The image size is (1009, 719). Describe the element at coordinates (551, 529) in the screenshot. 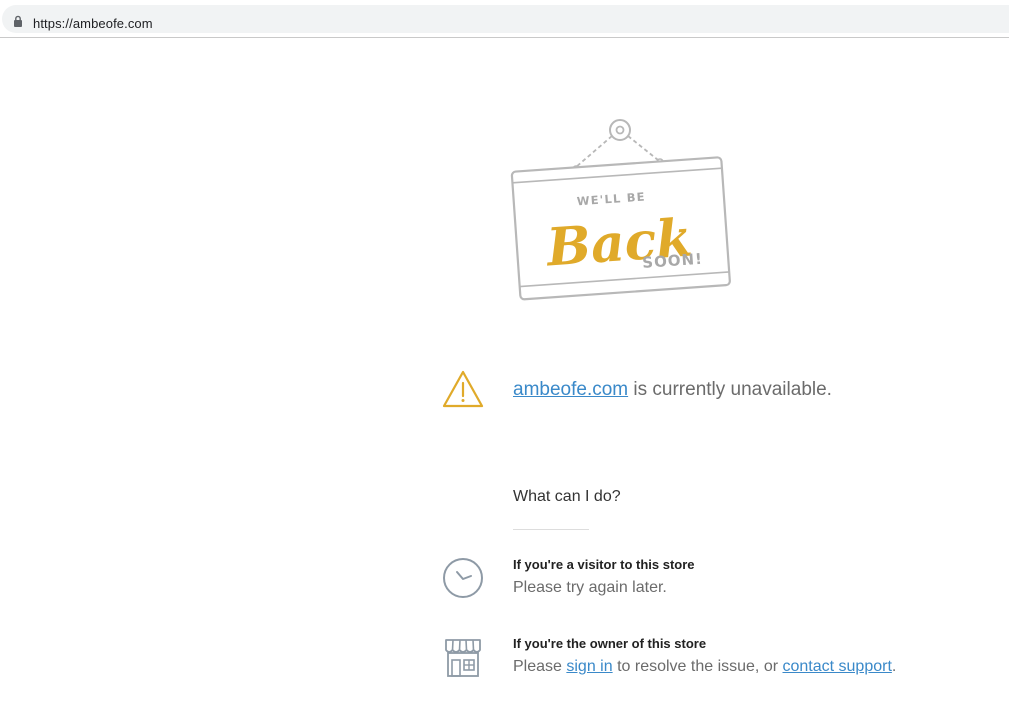

I see `divider` at that location.